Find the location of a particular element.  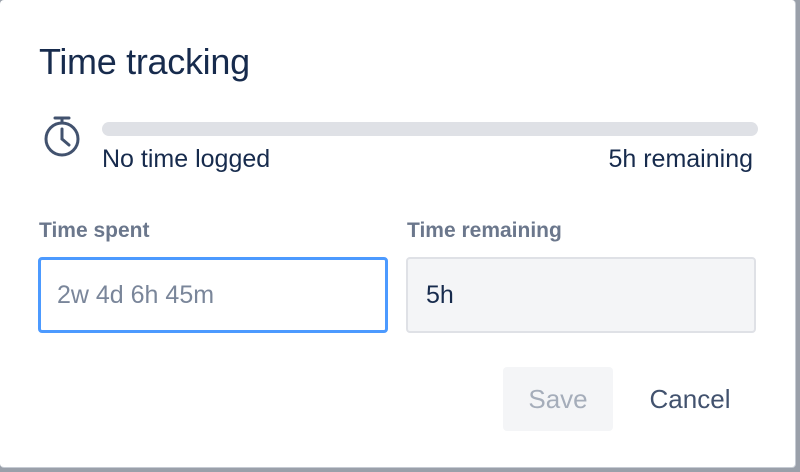

time-logged-text: No time logged is located at coordinates (186, 159).